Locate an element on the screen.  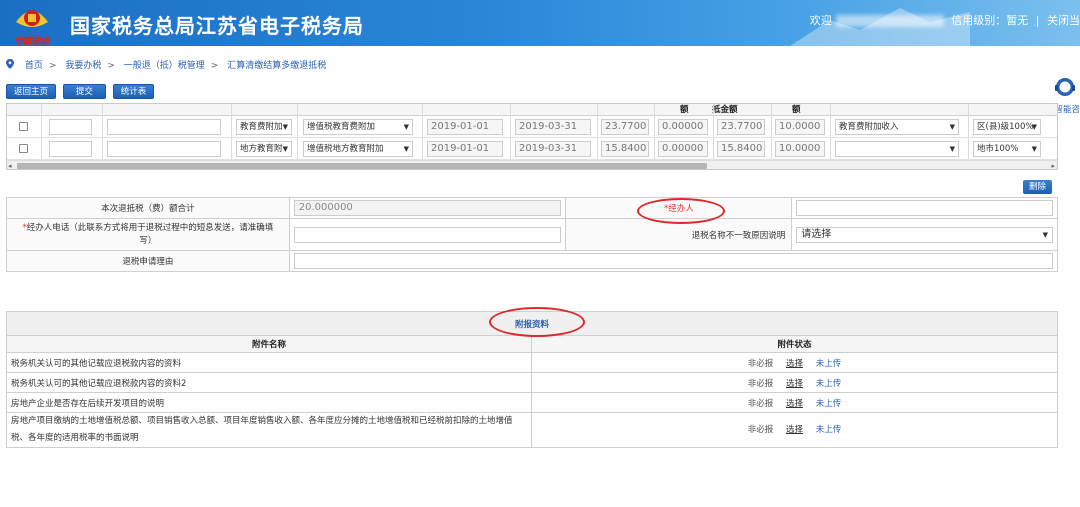
attachment-name: 税务机关认可的其他记载应退税款内容的资料2 is located at coordinates (269, 382).